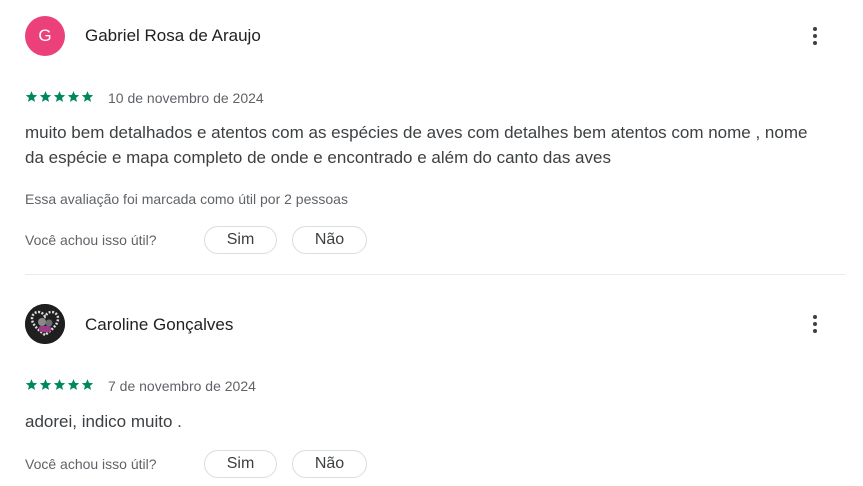 The image size is (863, 486). I want to click on reviewer-name: Caroline Gonçalves, so click(159, 324).